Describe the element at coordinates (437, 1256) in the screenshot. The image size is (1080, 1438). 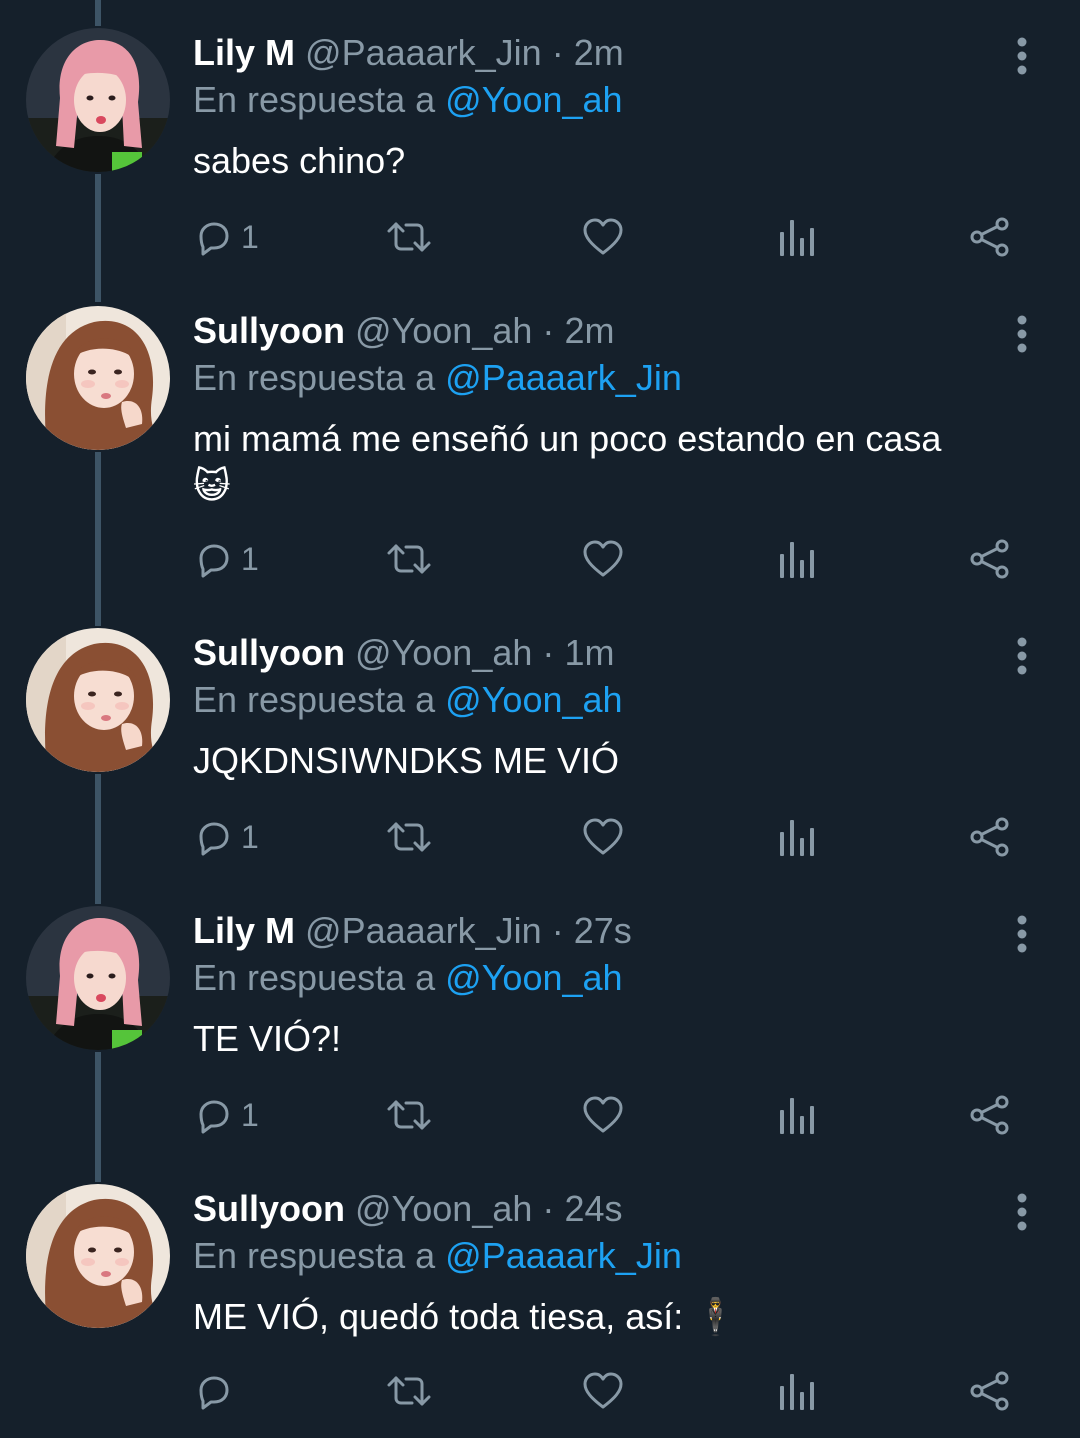
I see `reply-context: En respuesta a @Paaaark_Jin` at that location.